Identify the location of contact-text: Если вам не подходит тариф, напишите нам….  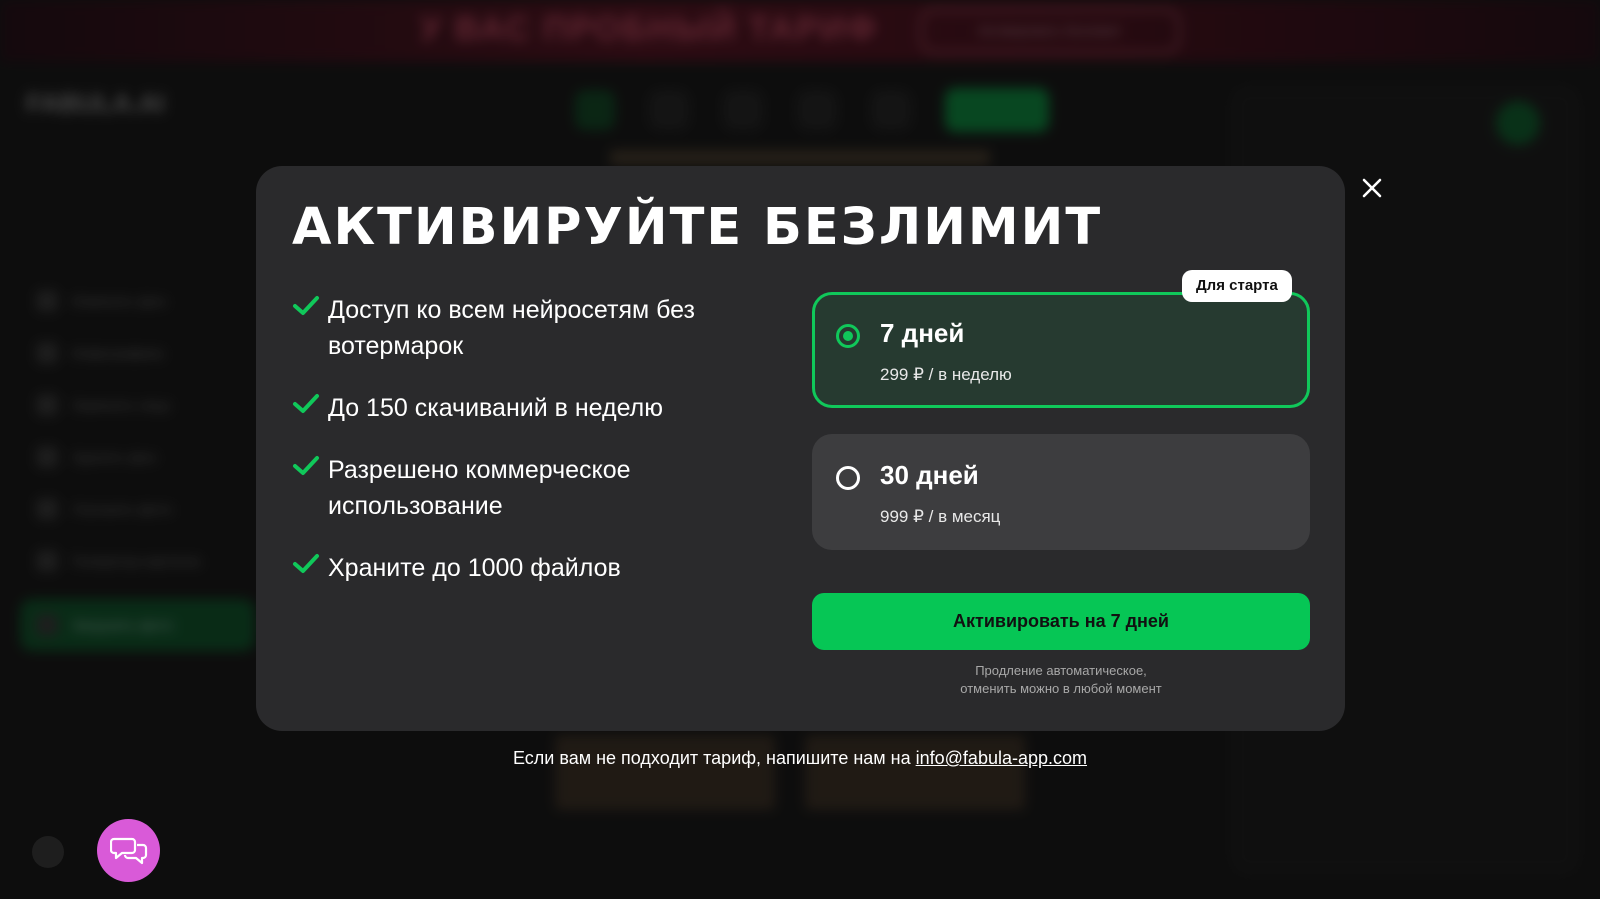
(714, 758).